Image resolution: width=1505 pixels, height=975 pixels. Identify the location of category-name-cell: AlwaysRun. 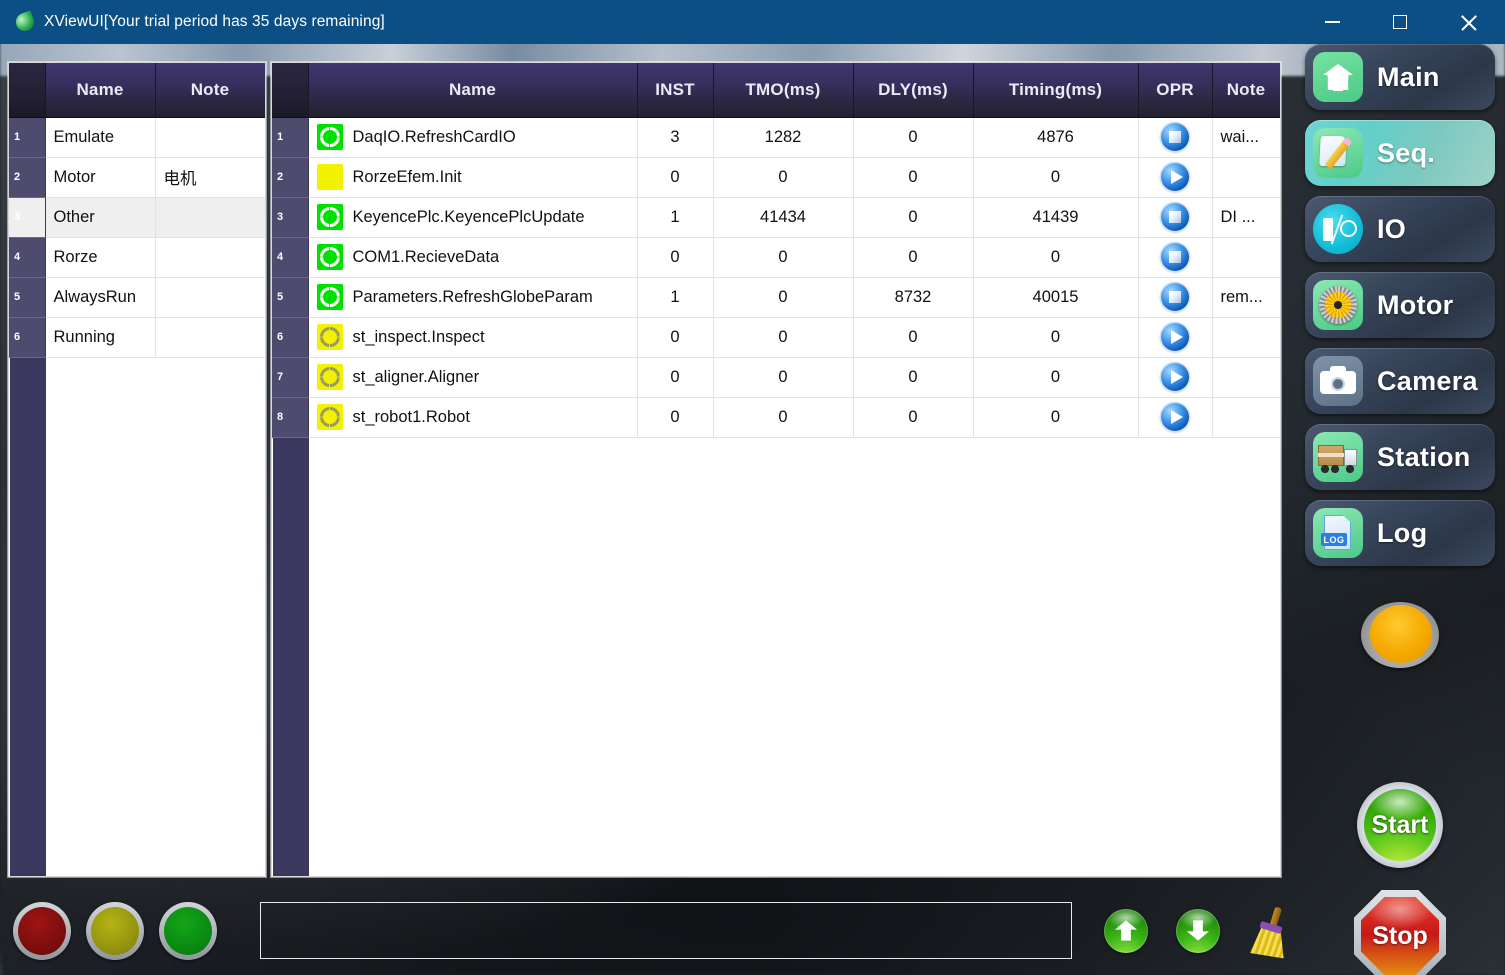
(100, 297).